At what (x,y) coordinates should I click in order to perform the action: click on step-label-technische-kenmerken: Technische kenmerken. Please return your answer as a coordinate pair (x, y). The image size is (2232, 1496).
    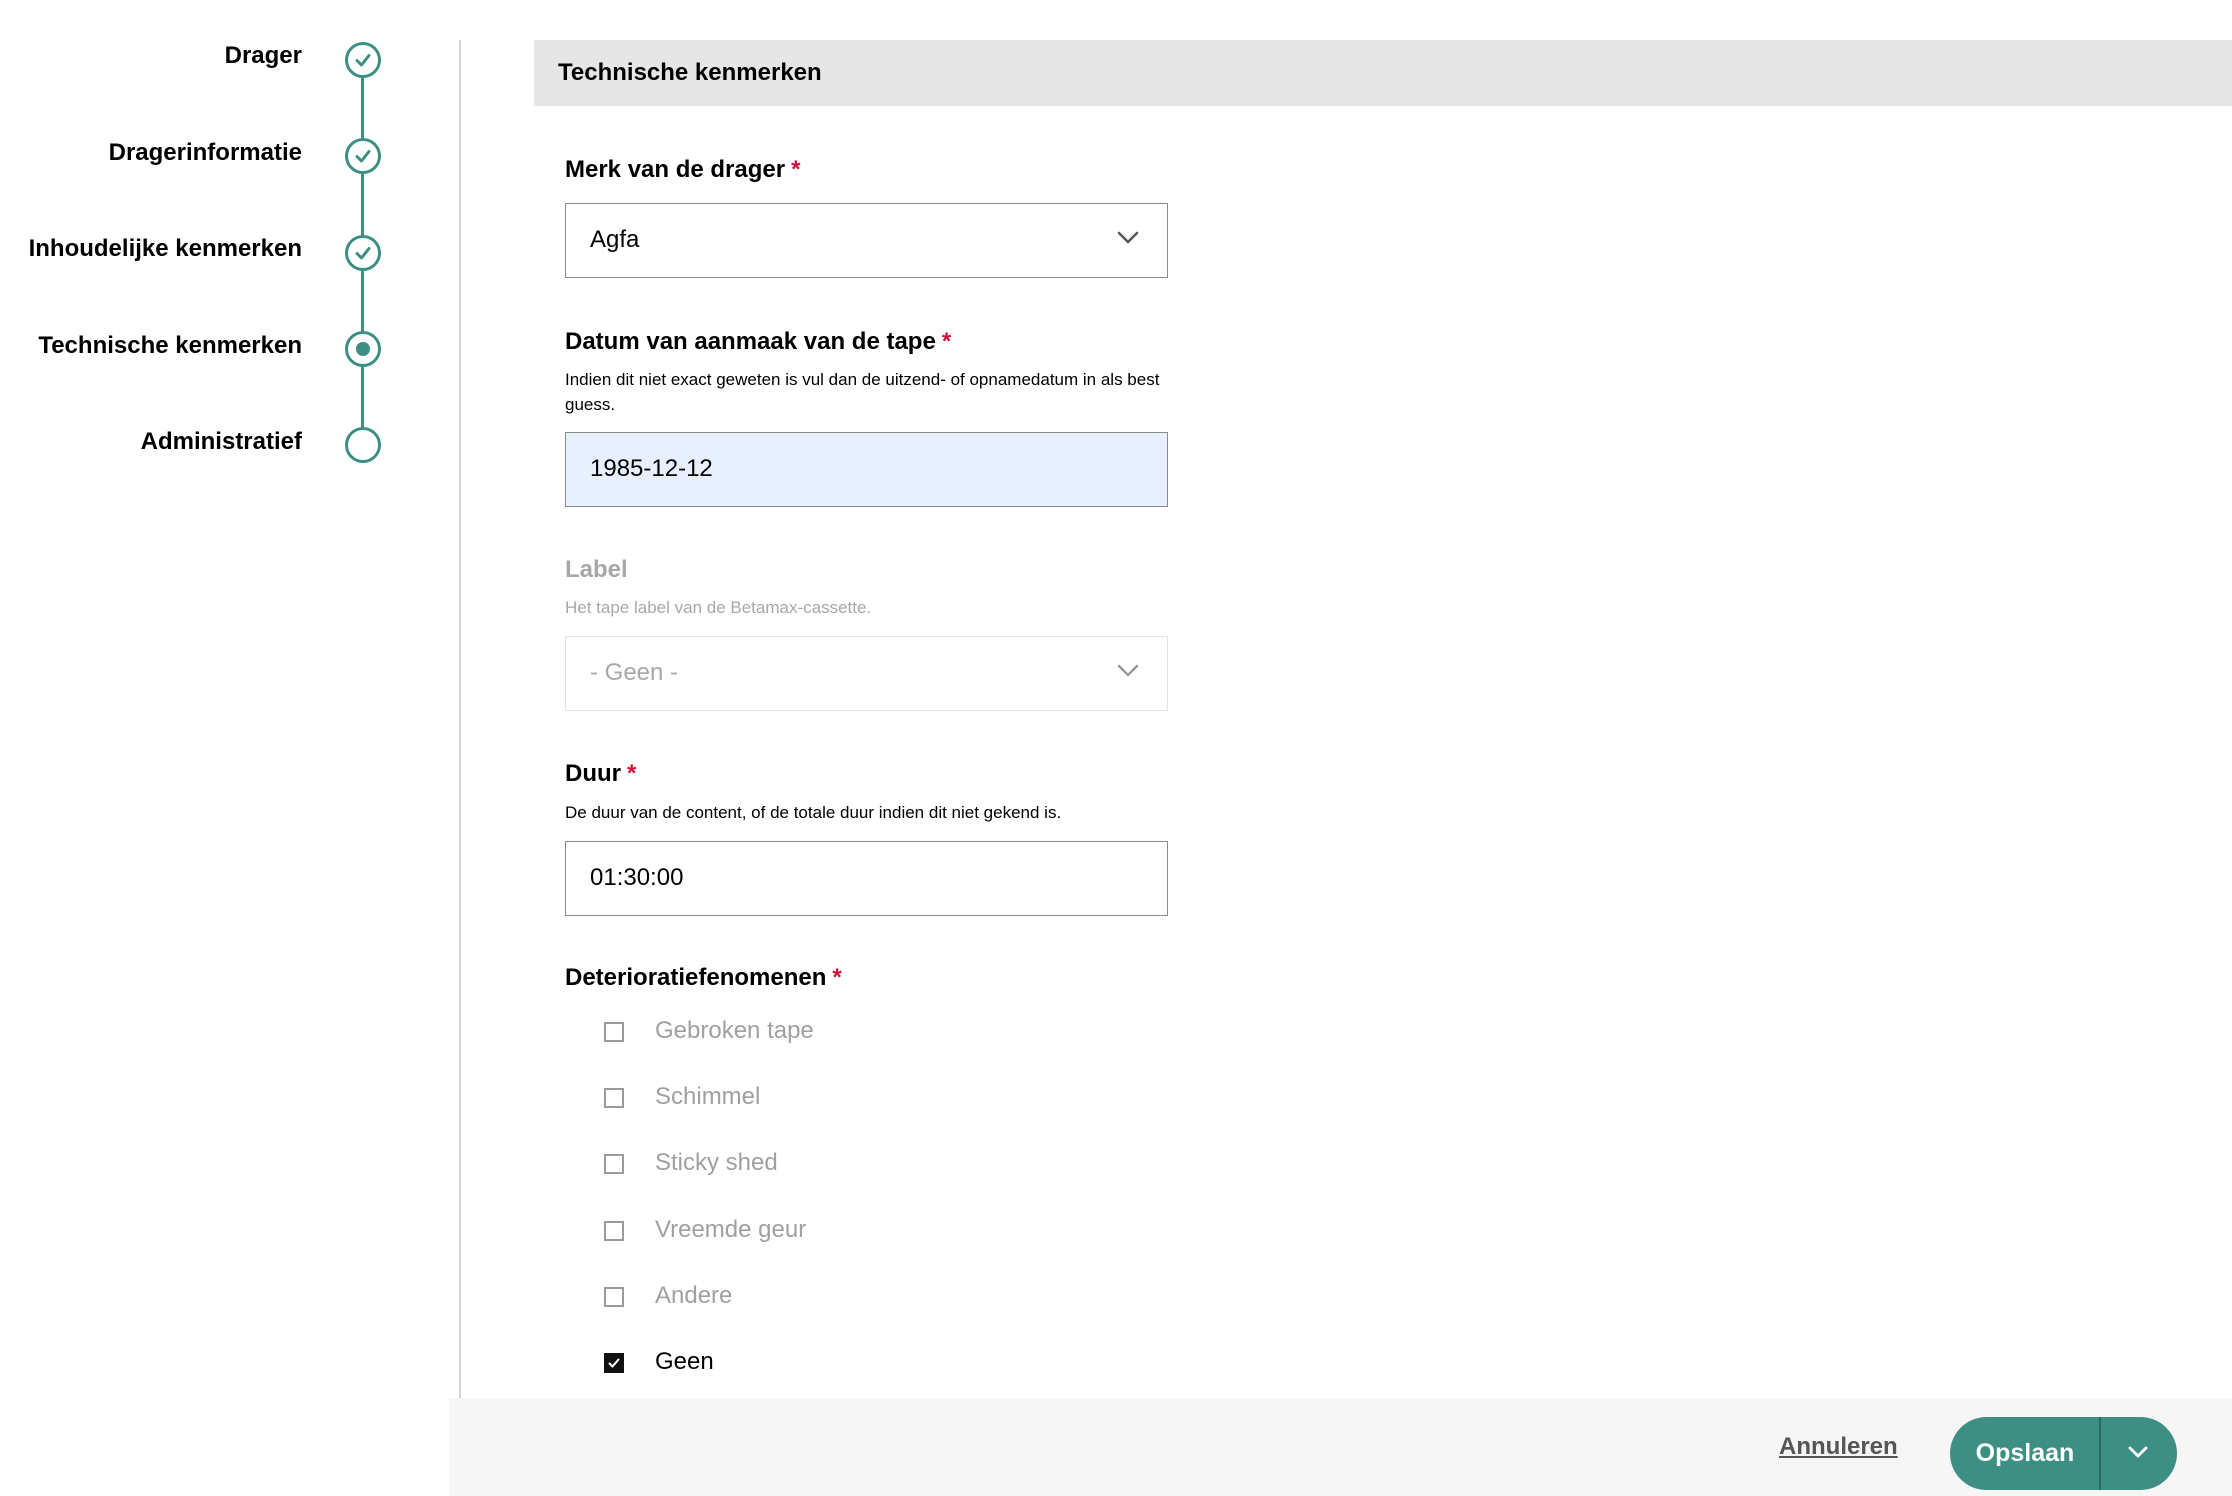
    Looking at the image, I should click on (170, 346).